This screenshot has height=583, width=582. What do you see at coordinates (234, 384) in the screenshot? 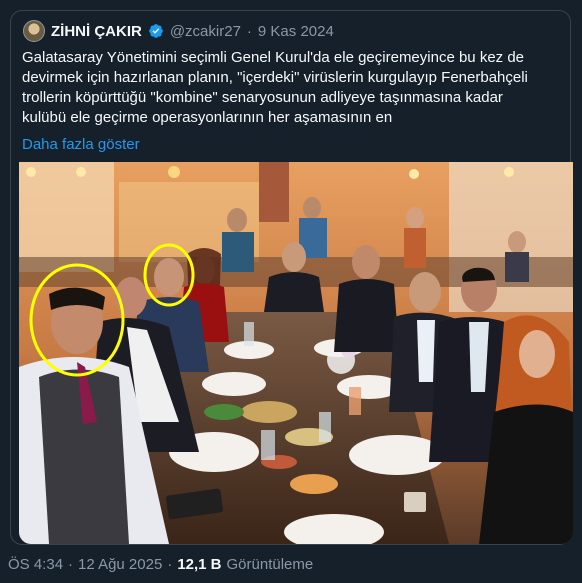
I see `plate` at bounding box center [234, 384].